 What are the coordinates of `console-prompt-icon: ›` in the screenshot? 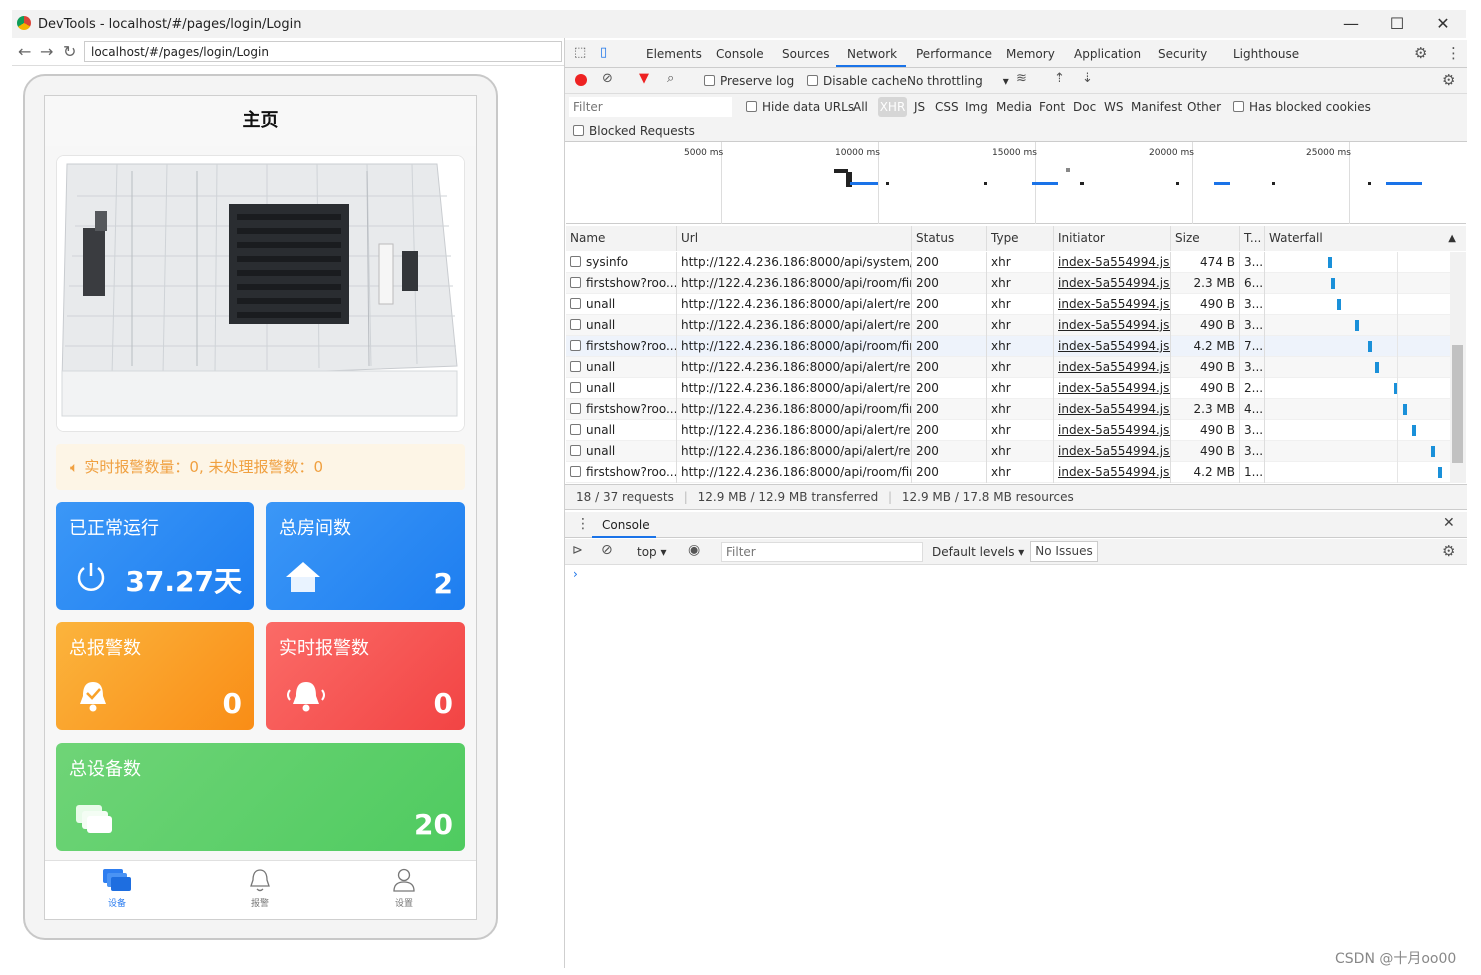 It's located at (575, 574).